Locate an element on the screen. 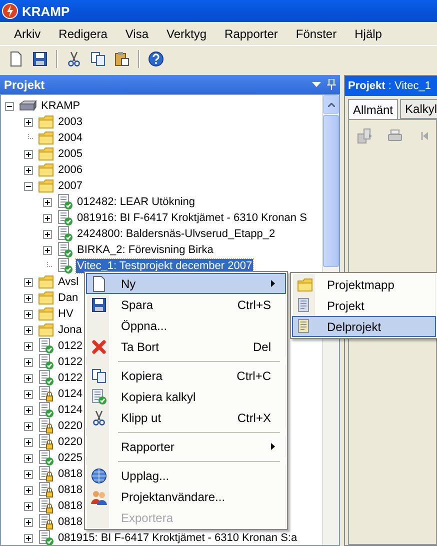 This screenshot has width=437, height=546. menu-item: Arkiv is located at coordinates (27, 33).